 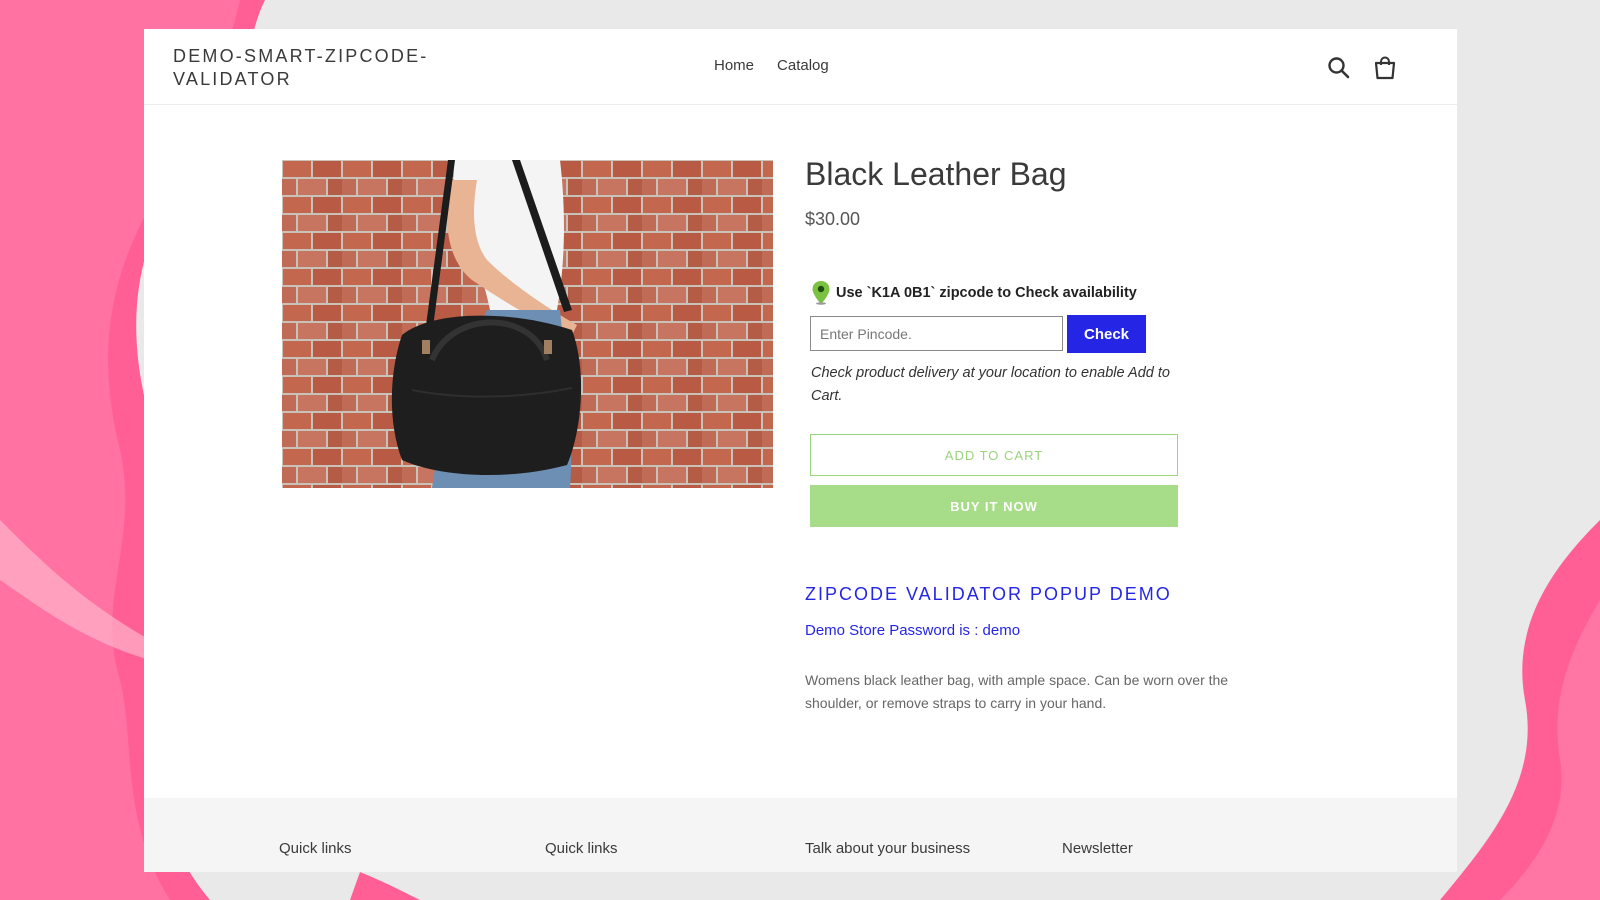 I want to click on check-button: Check, so click(x=1106, y=334).